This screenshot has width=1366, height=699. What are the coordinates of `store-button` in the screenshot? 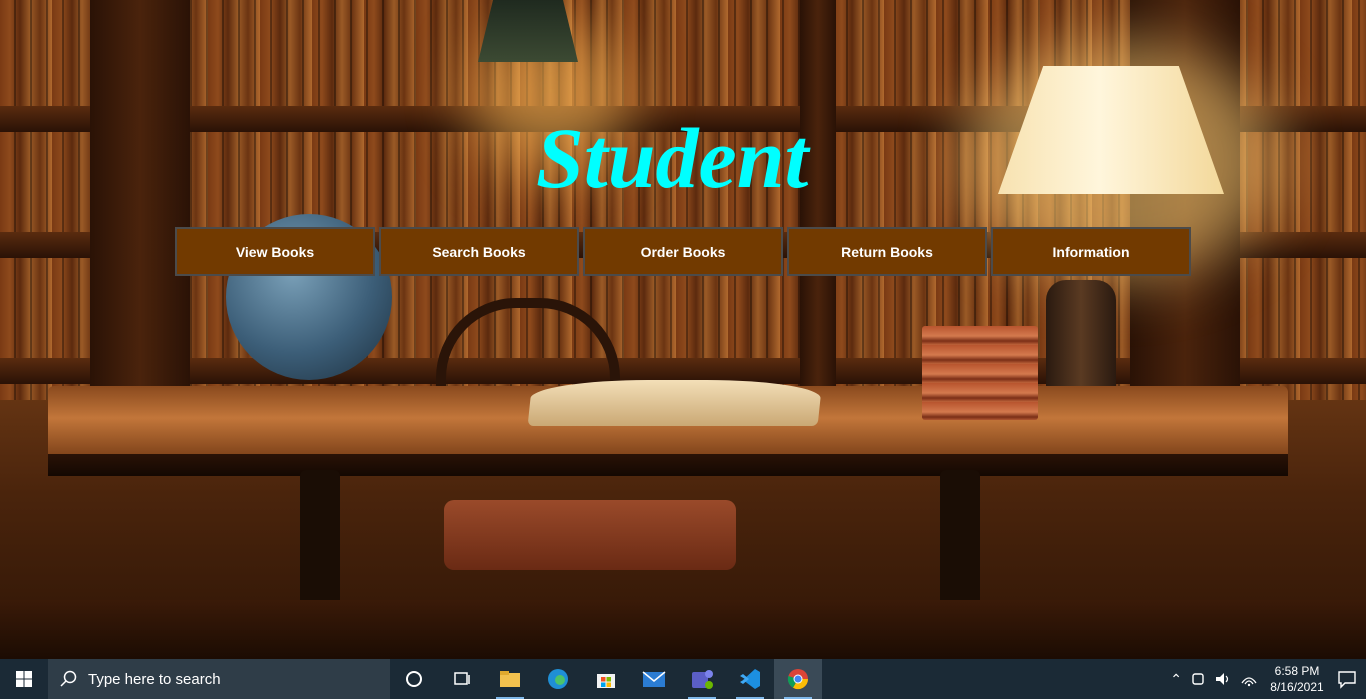 It's located at (606, 679).